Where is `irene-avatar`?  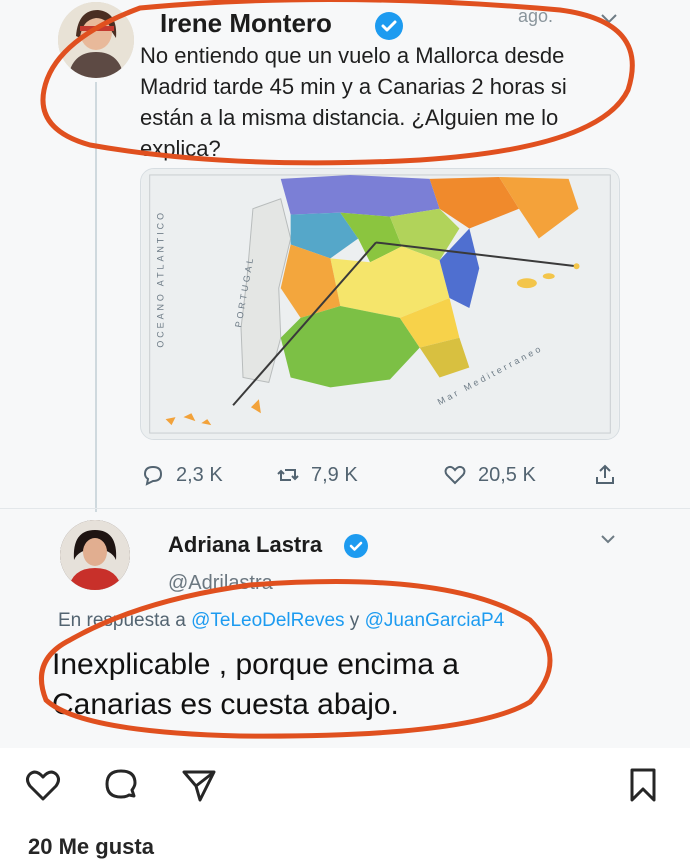
irene-avatar is located at coordinates (96, 40).